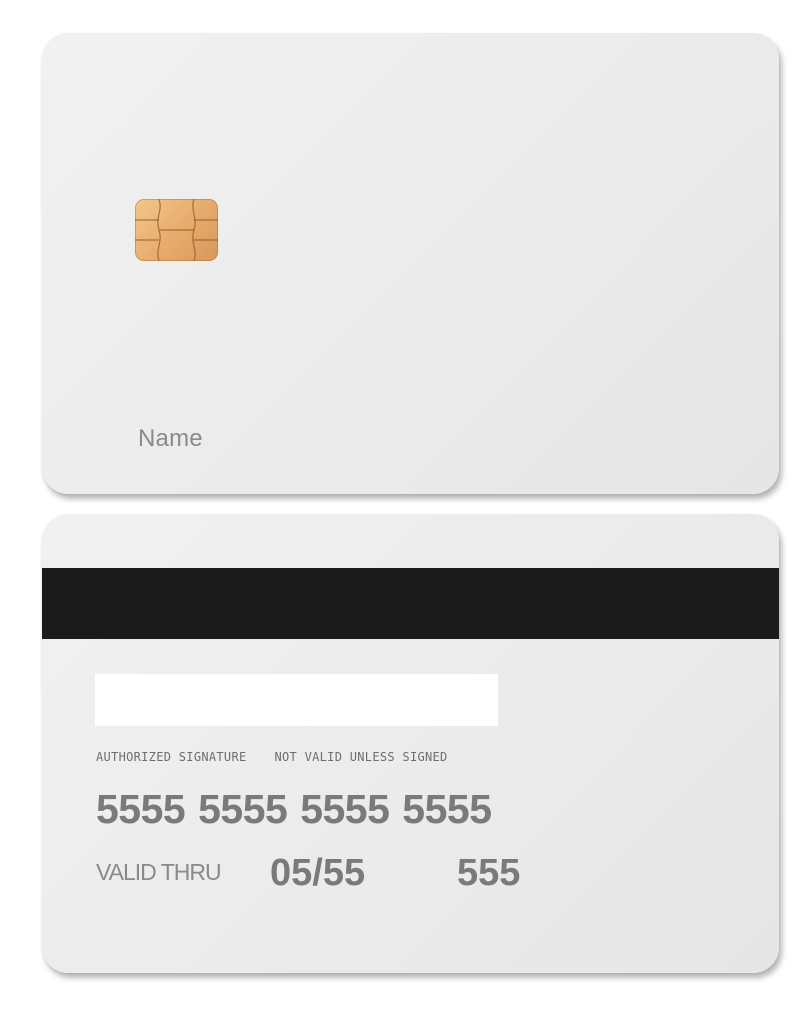 The height and width of the screenshot is (1024, 805). I want to click on not-valid-label: NOT VALID UNLESS SIGNED, so click(361, 757).